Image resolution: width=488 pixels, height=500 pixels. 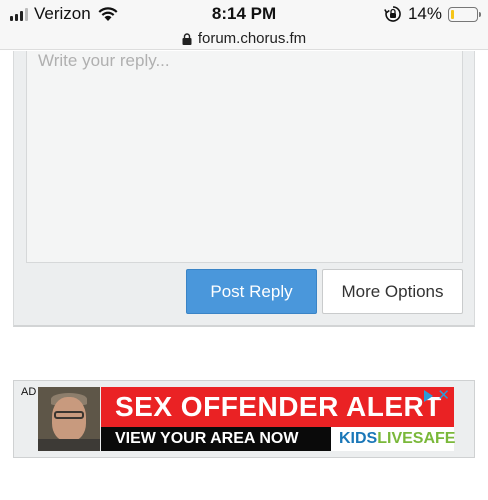 What do you see at coordinates (416, 438) in the screenshot?
I see `ad-brand-part2: LIVESAFE` at bounding box center [416, 438].